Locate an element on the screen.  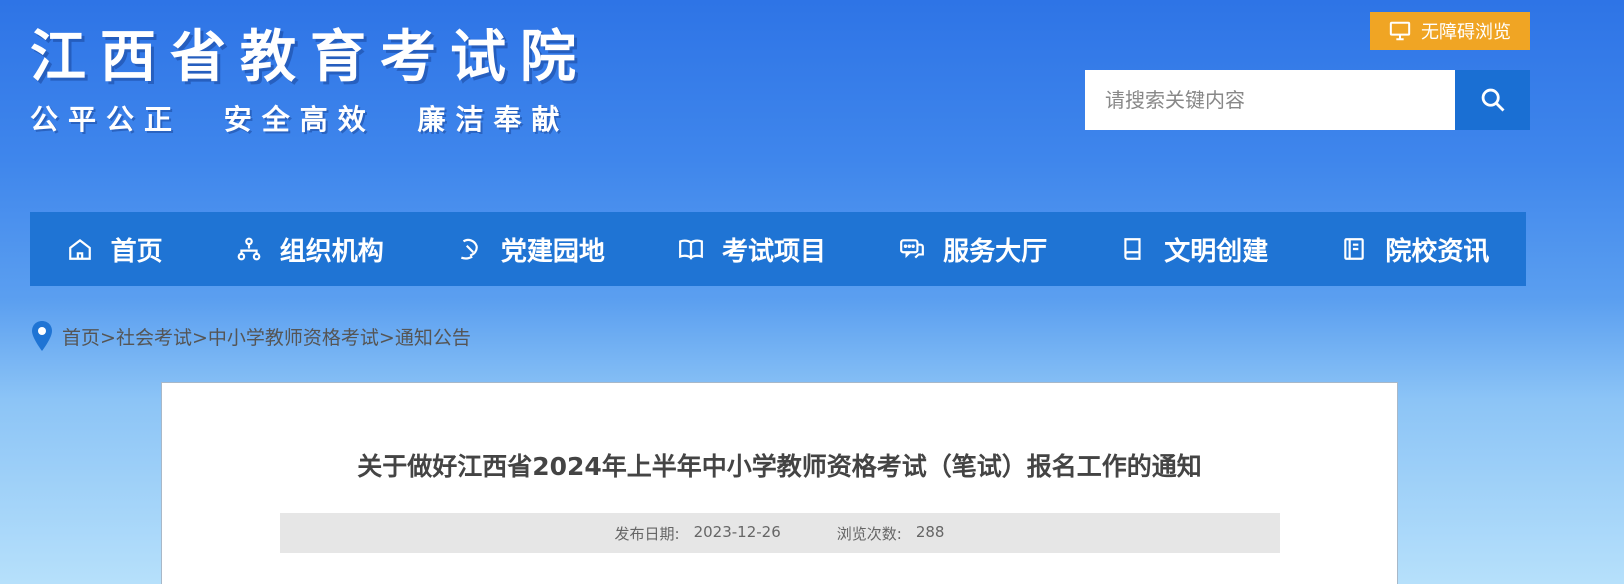
site-title: 江西省教育考试院 is located at coordinates (310, 57).